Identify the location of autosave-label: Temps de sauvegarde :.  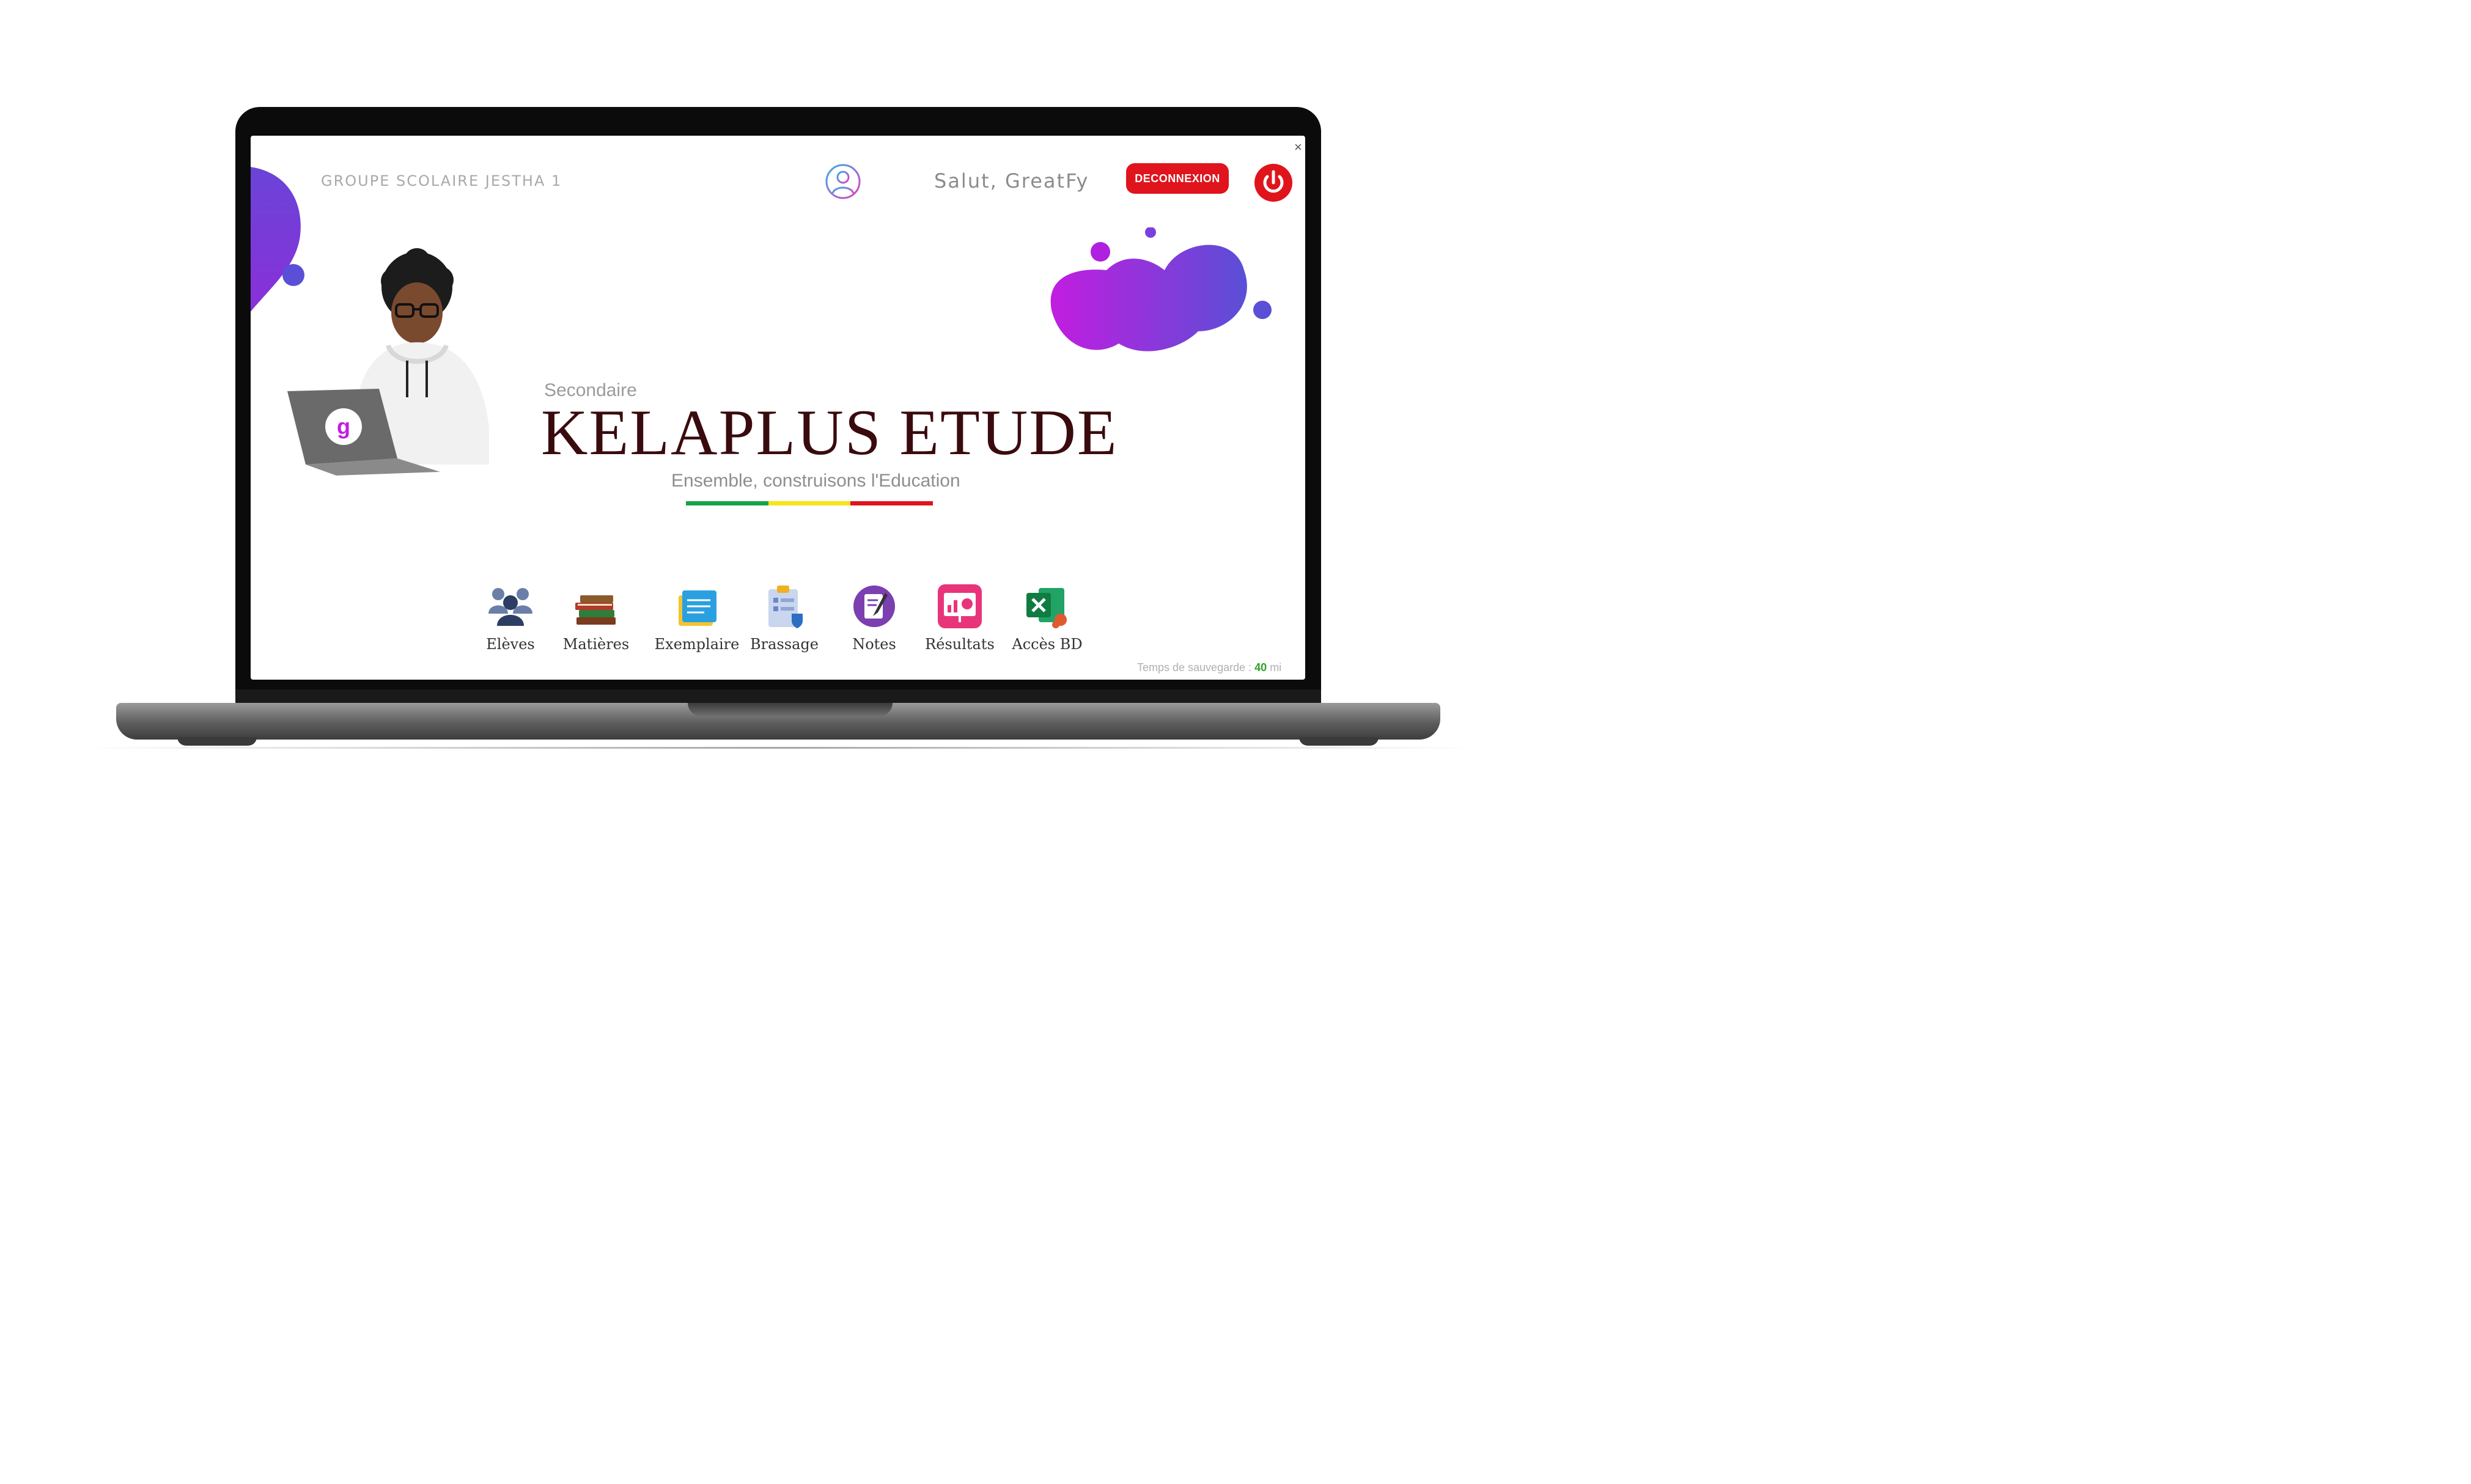
(1194, 667).